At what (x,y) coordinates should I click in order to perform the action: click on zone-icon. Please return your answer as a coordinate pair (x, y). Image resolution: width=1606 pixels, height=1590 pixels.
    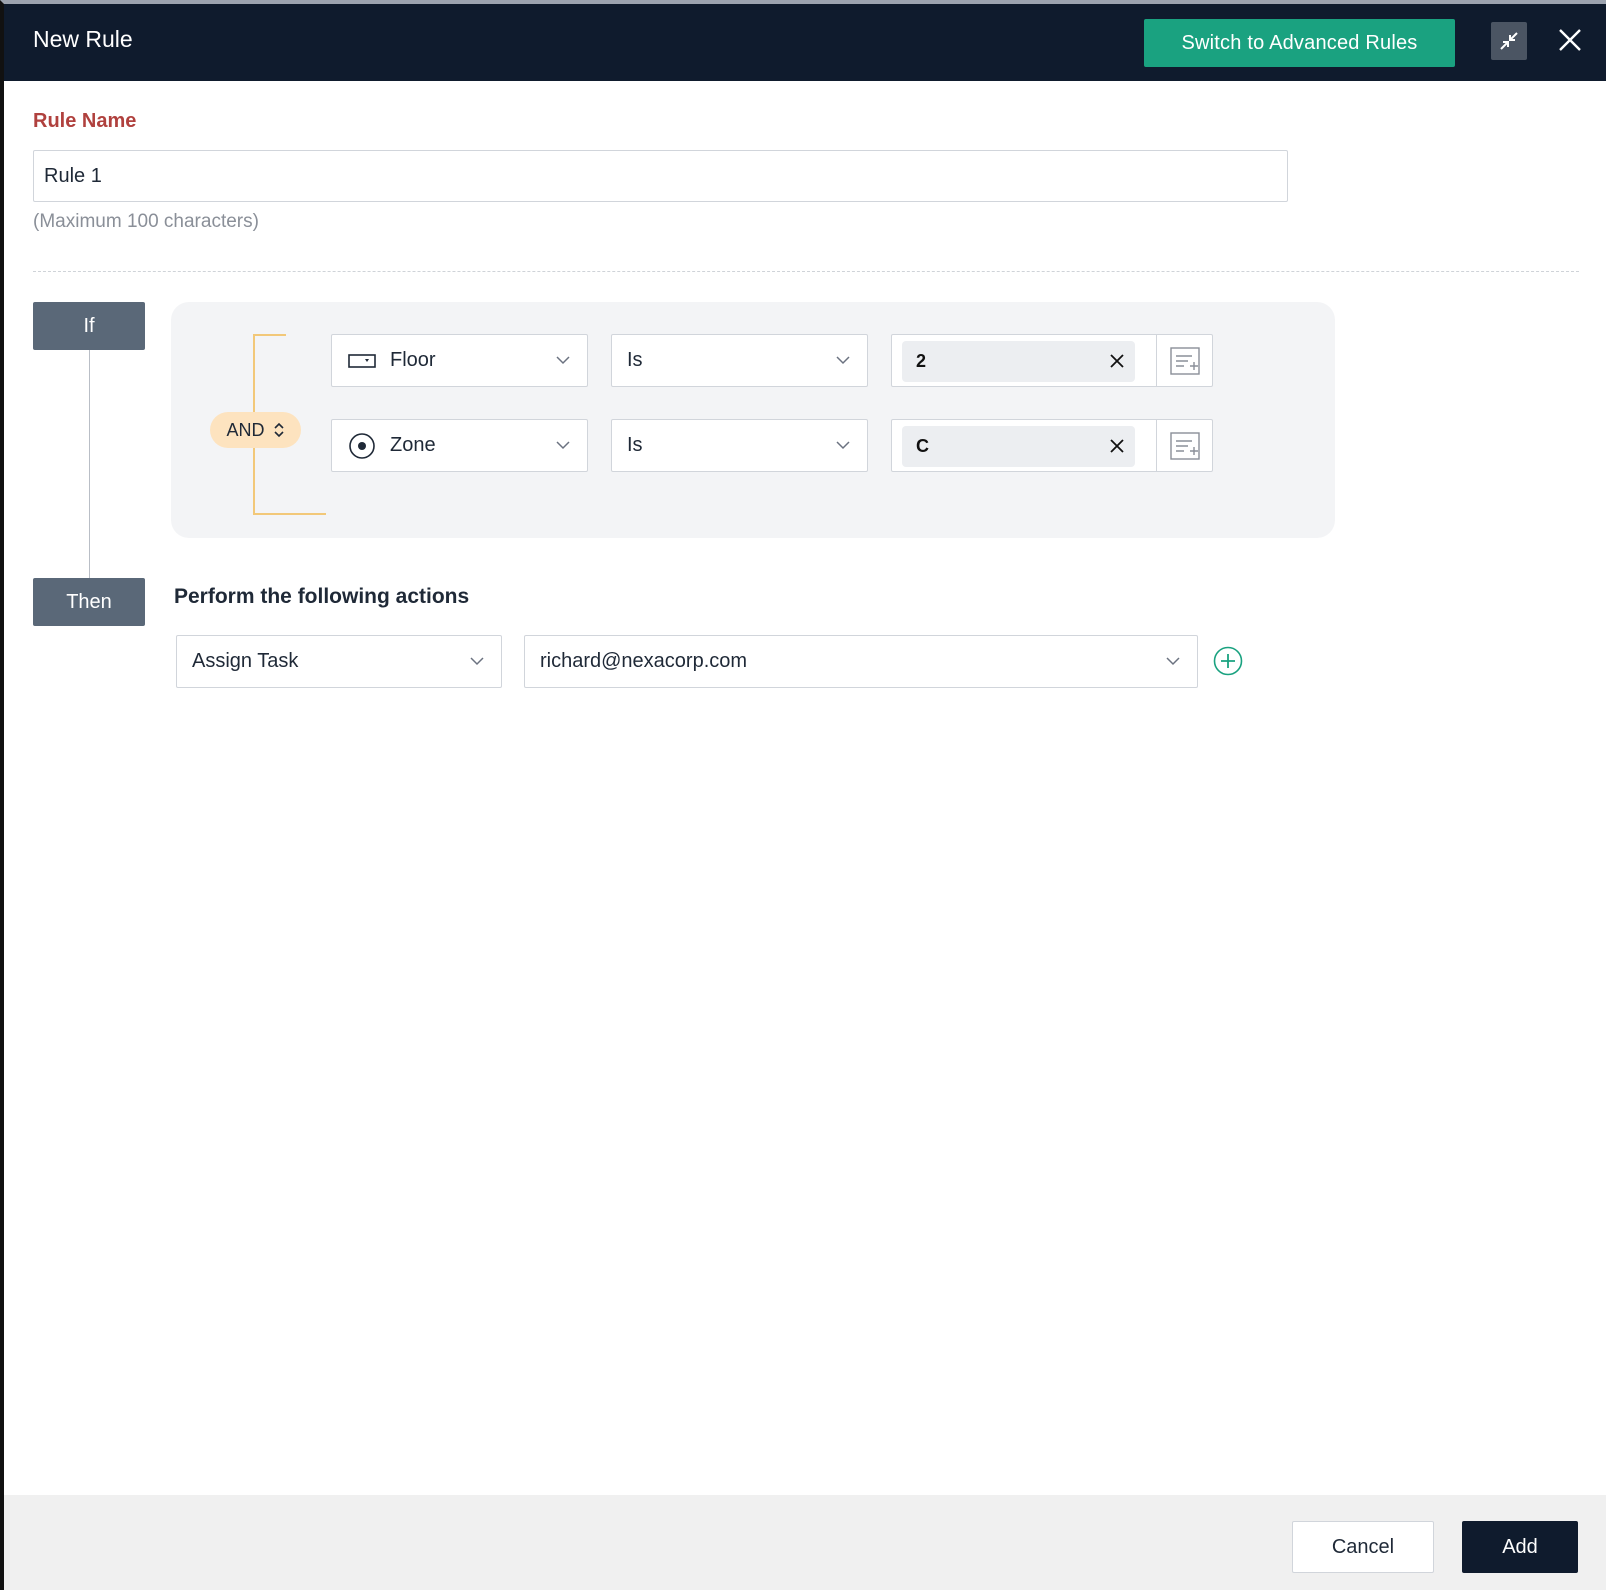
    Looking at the image, I should click on (362, 446).